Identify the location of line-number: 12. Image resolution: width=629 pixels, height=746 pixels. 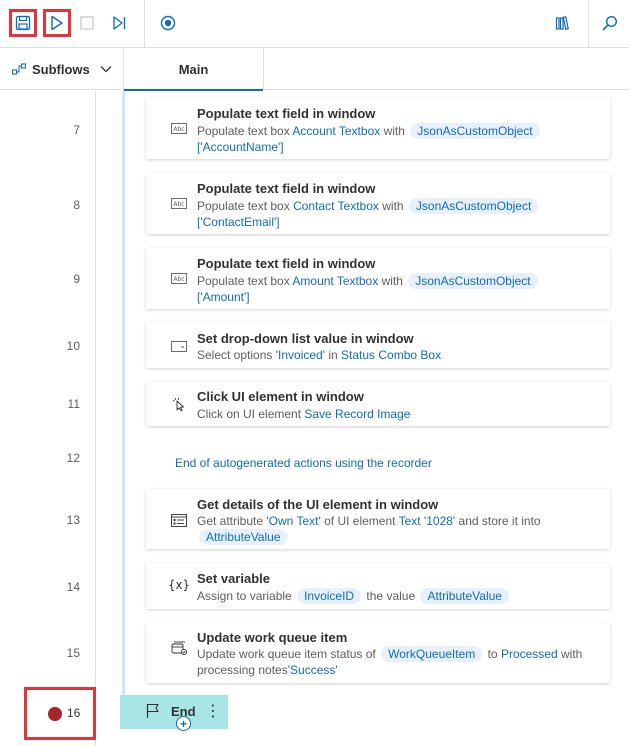
(73, 458).